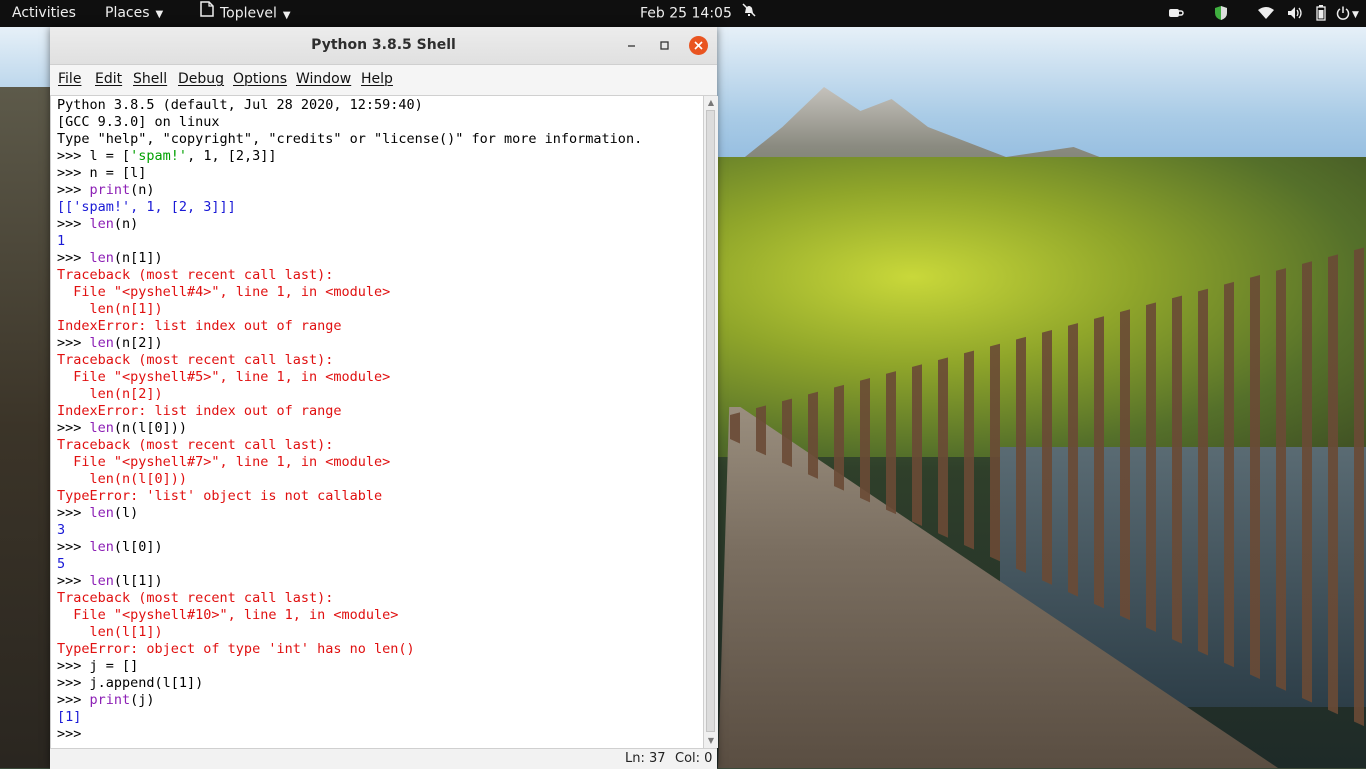 This screenshot has height=769, width=1366. What do you see at coordinates (260, 80) in the screenshot?
I see `menu-options: Options` at bounding box center [260, 80].